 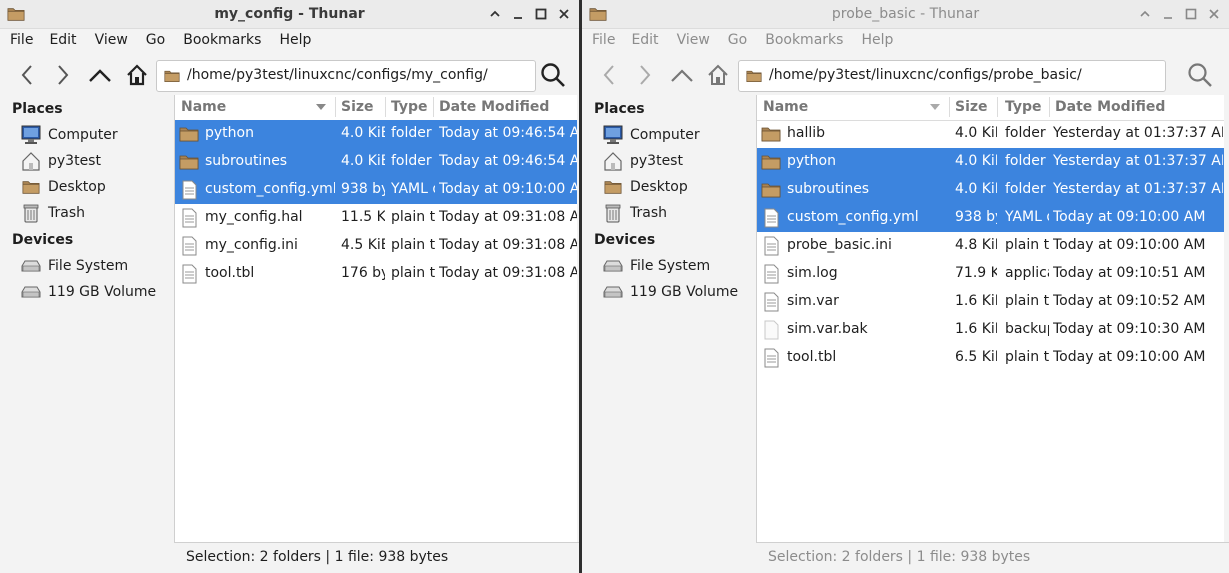 I want to click on file-icon, so click(x=771, y=330).